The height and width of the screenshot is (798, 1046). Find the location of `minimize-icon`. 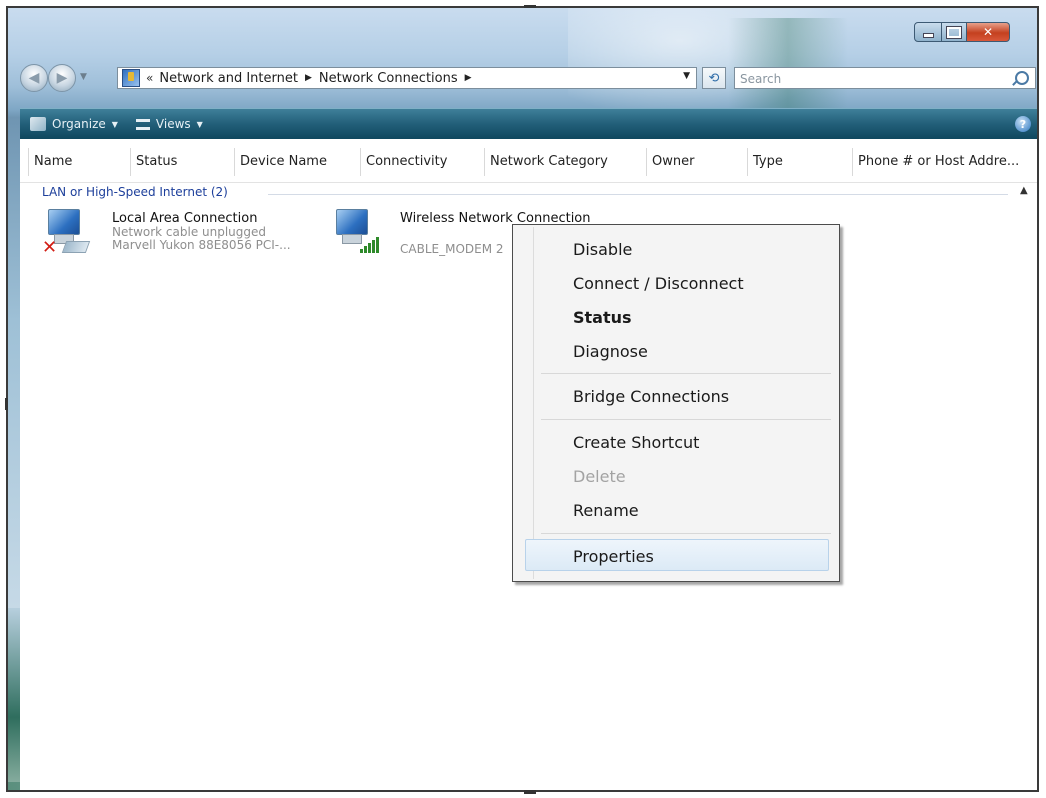

minimize-icon is located at coordinates (928, 35).